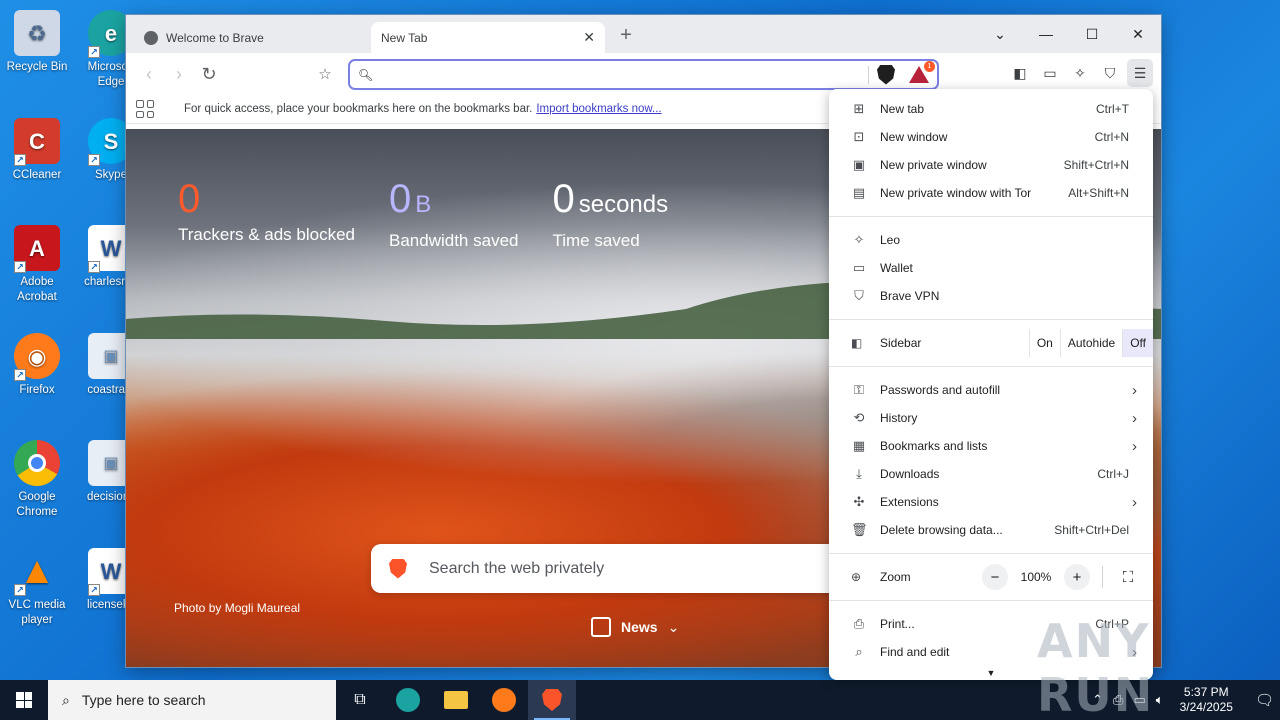 This screenshot has height=720, width=1280. What do you see at coordinates (37, 504) in the screenshot?
I see `desktop-icon-label: Google Chrome` at bounding box center [37, 504].